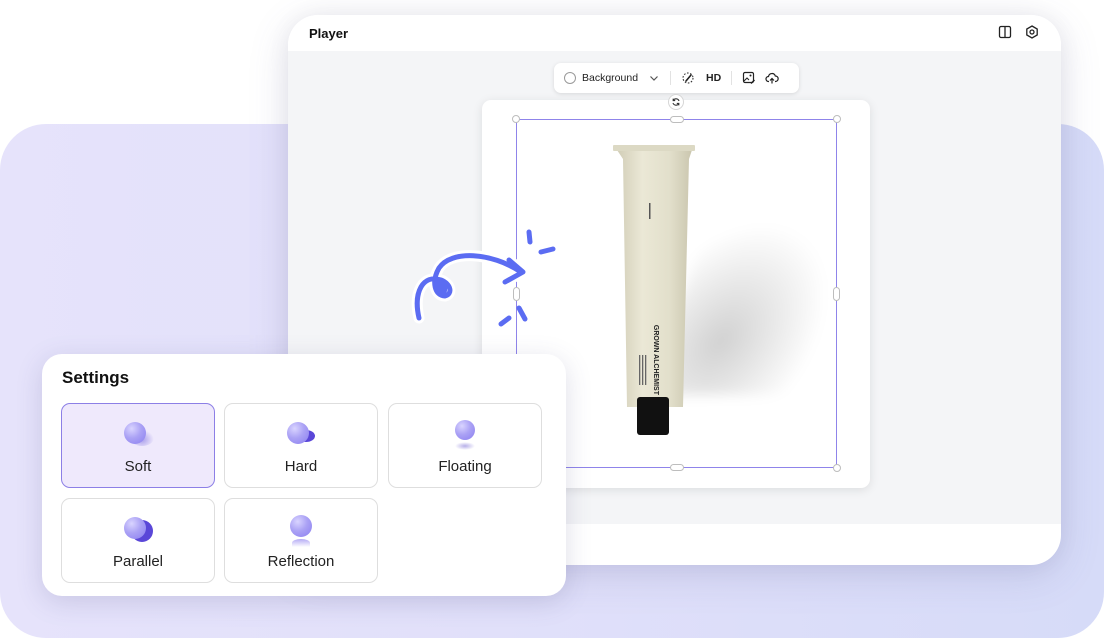  What do you see at coordinates (301, 531) in the screenshot?
I see `reflection-shadow-sphere-icon` at bounding box center [301, 531].